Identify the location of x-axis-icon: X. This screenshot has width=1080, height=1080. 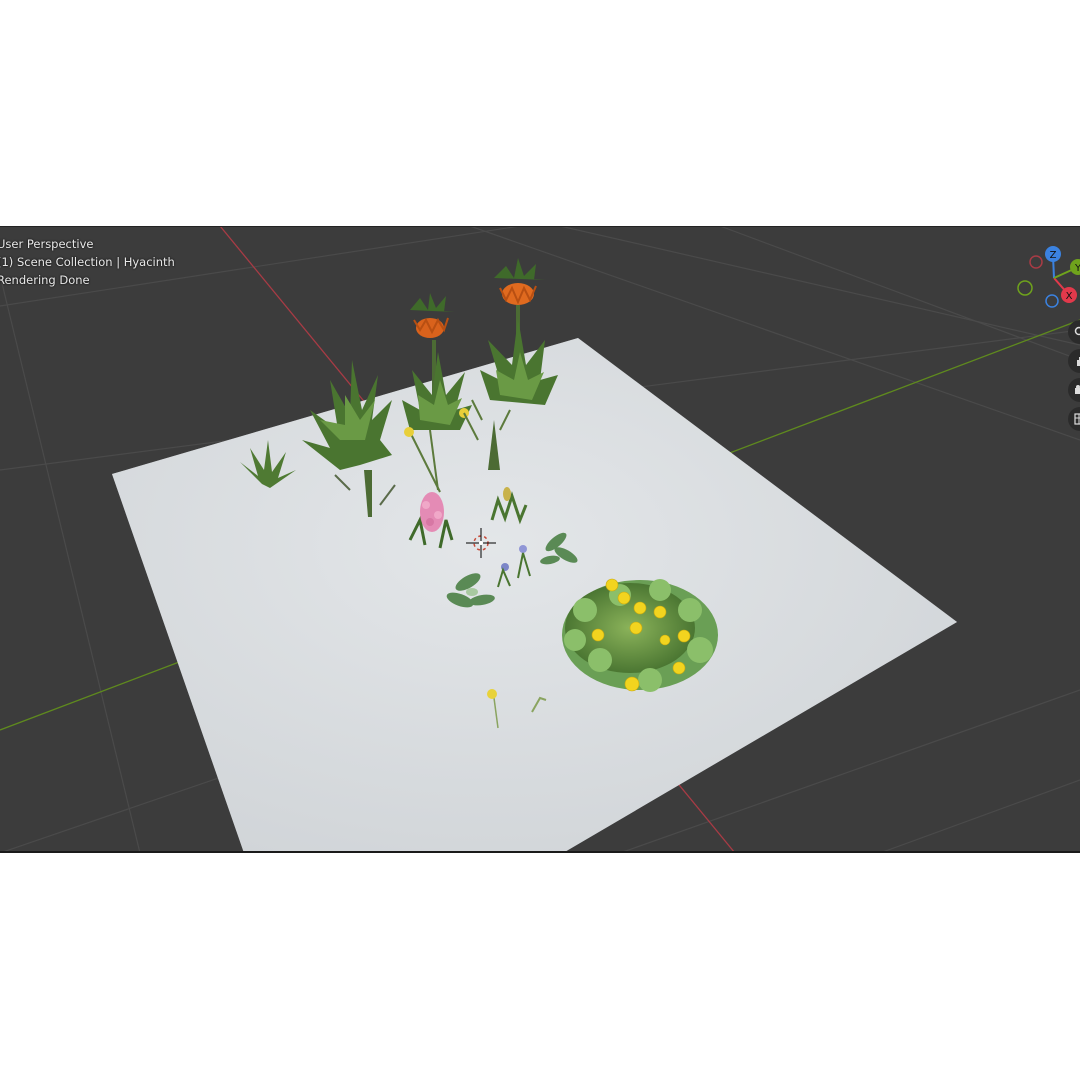
(1069, 295).